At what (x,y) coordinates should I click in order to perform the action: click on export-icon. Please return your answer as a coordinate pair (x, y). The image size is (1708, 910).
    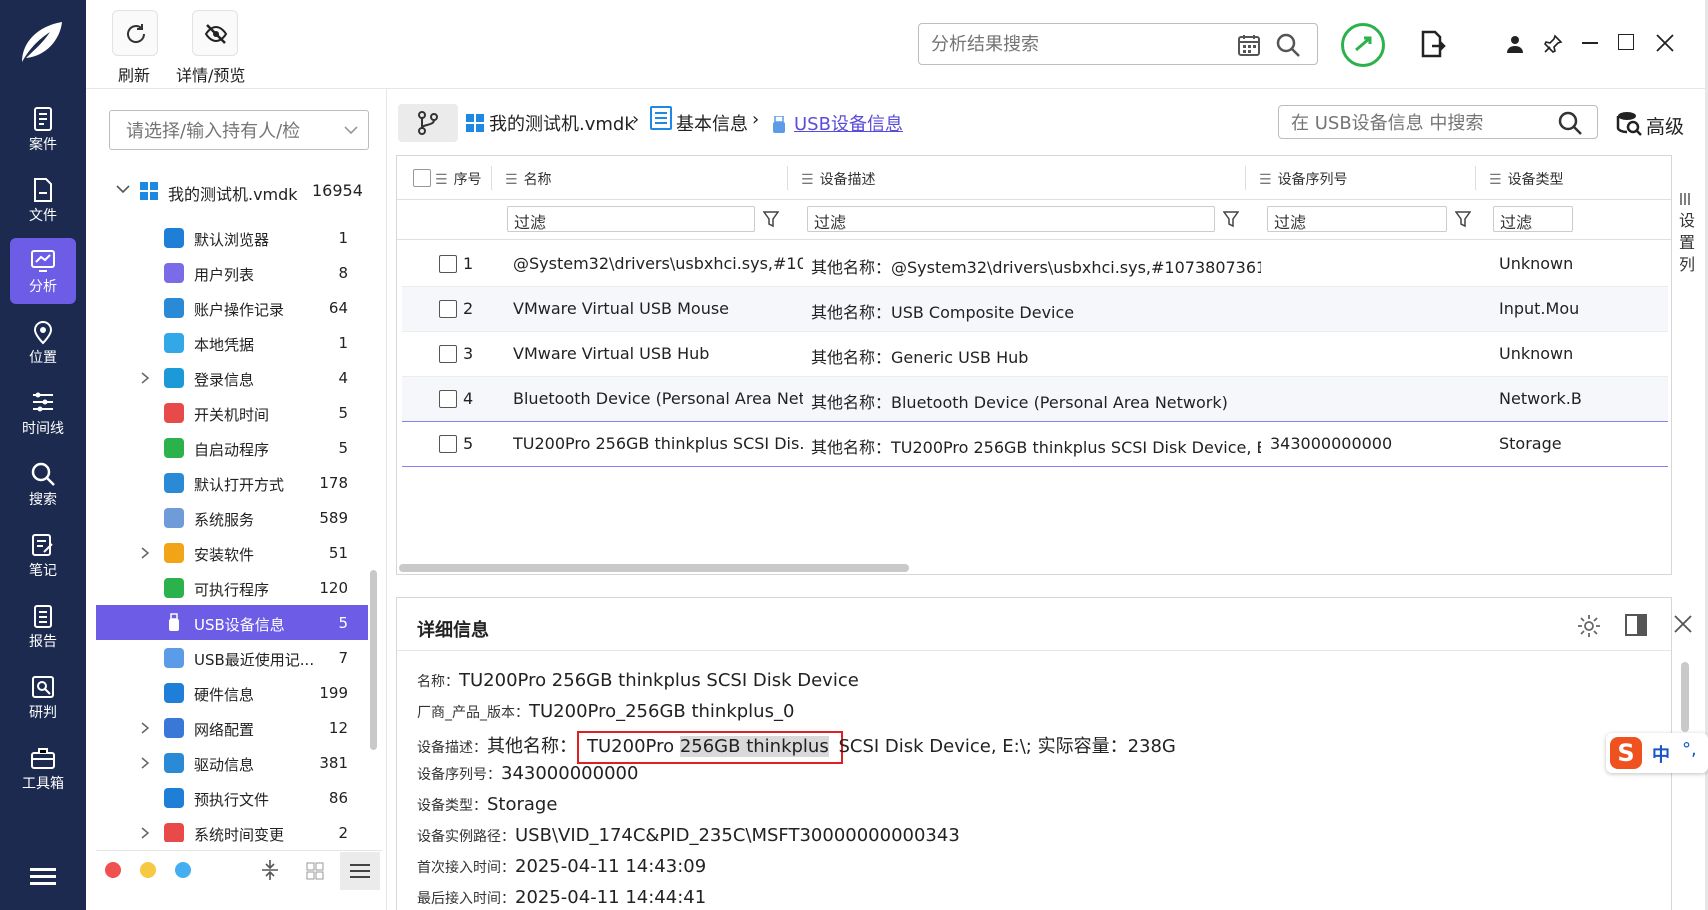
    Looking at the image, I should click on (1433, 44).